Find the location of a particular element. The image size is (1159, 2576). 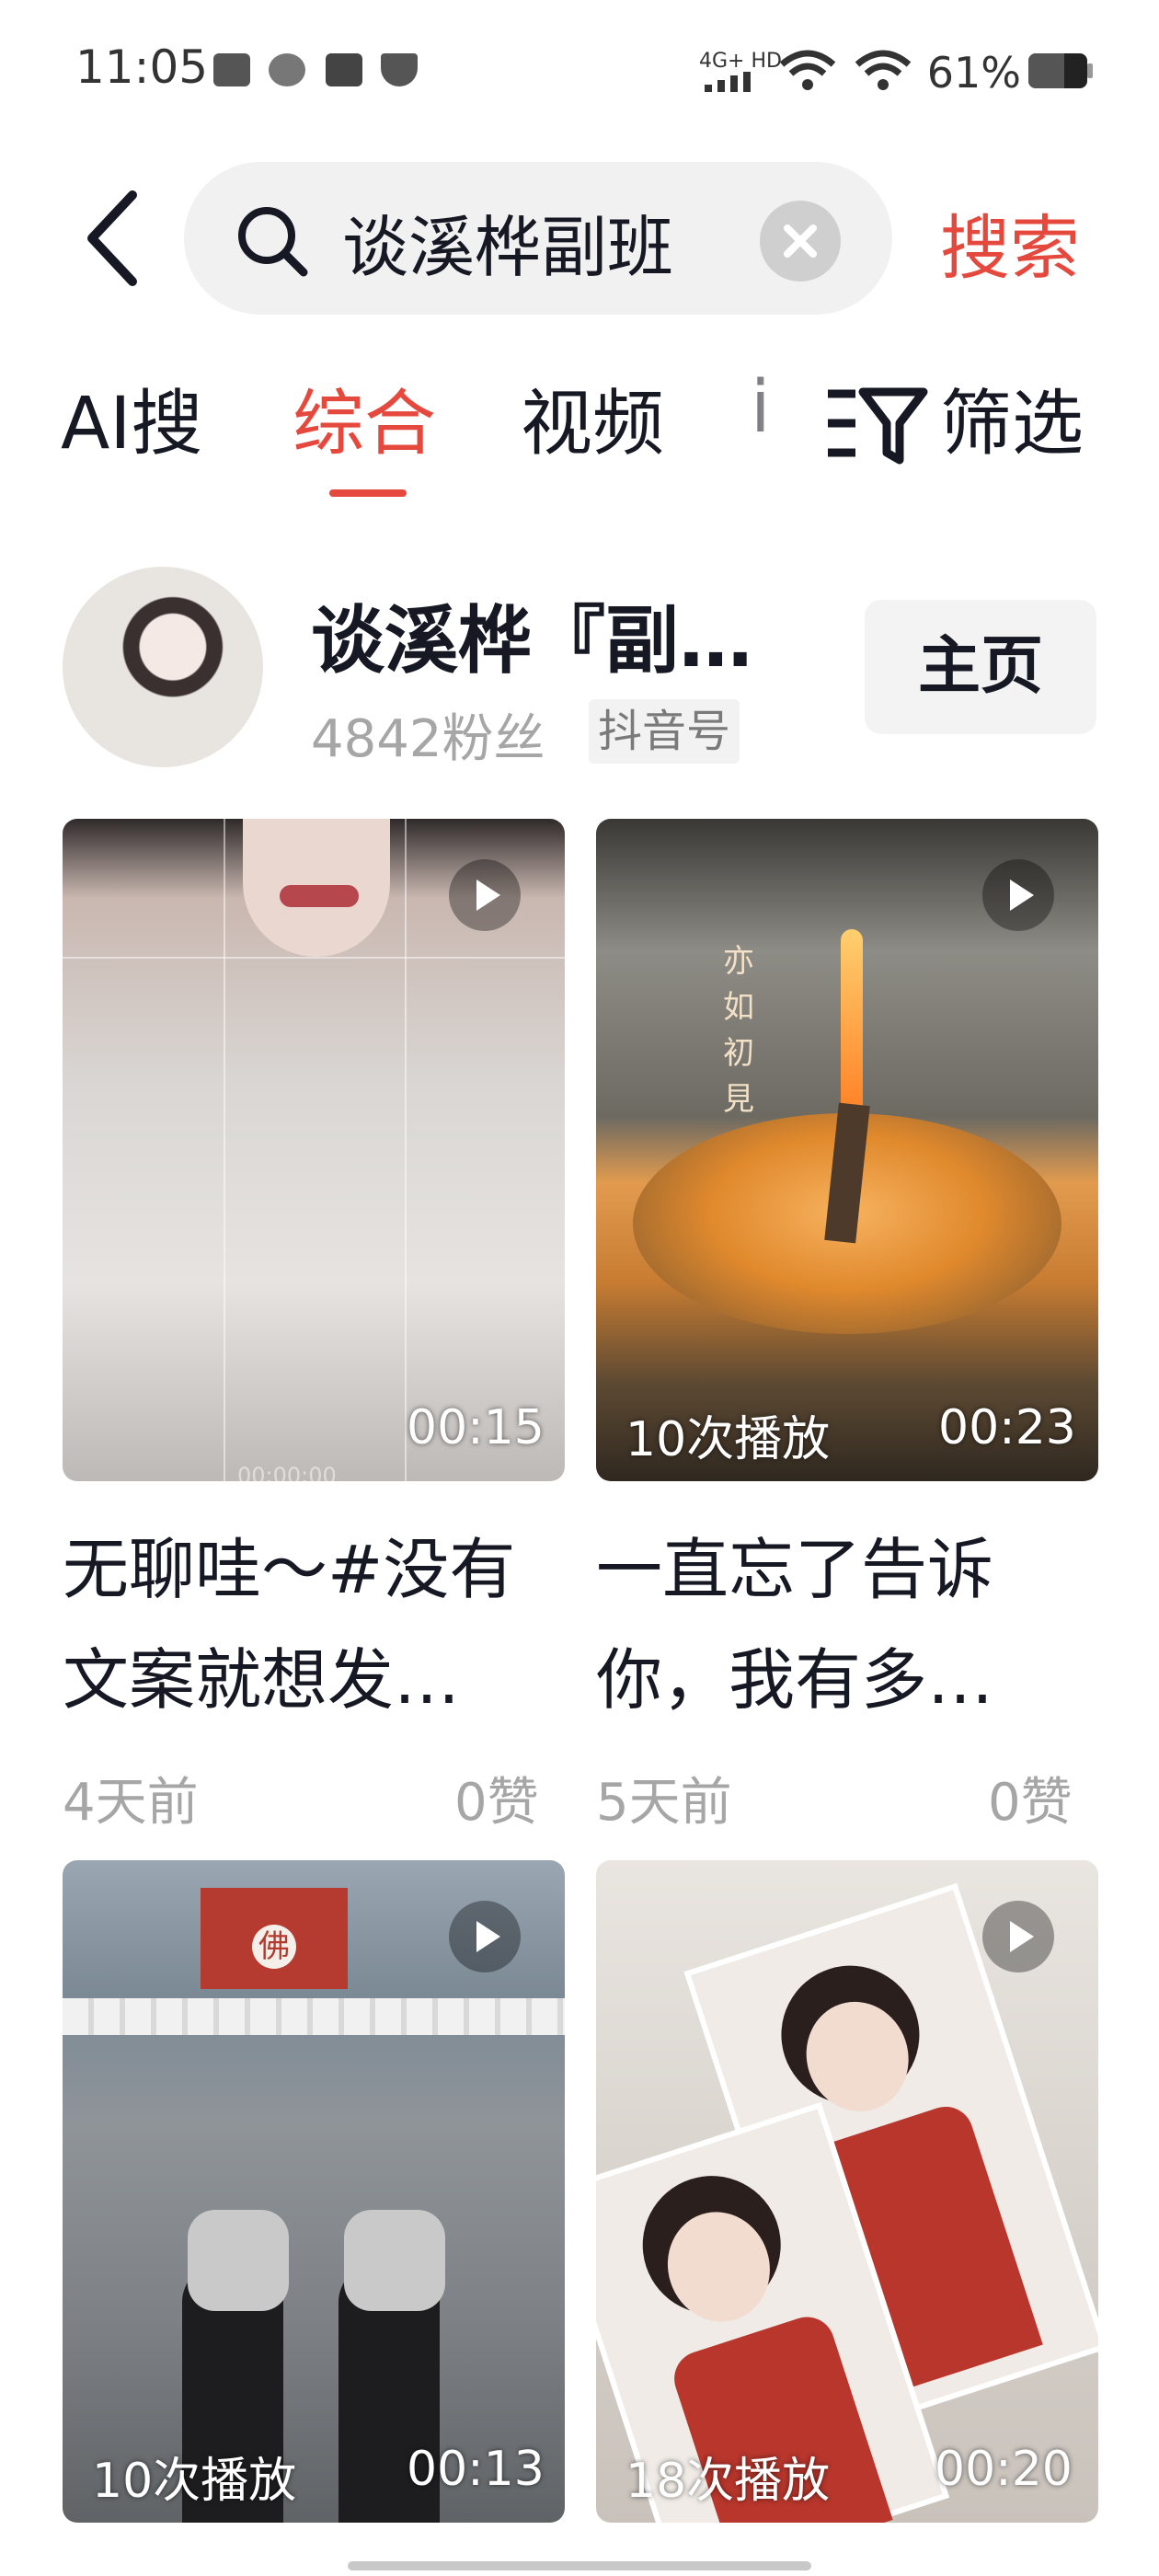

video-thumbnail: 00:00:00 00:15 is located at coordinates (314, 1150).